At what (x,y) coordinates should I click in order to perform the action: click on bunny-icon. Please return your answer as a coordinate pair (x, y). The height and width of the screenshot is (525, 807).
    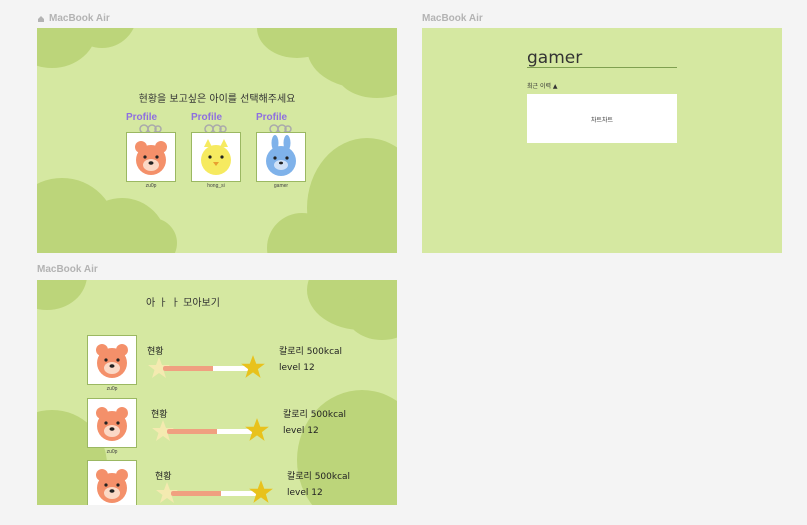
    Looking at the image, I should click on (281, 155).